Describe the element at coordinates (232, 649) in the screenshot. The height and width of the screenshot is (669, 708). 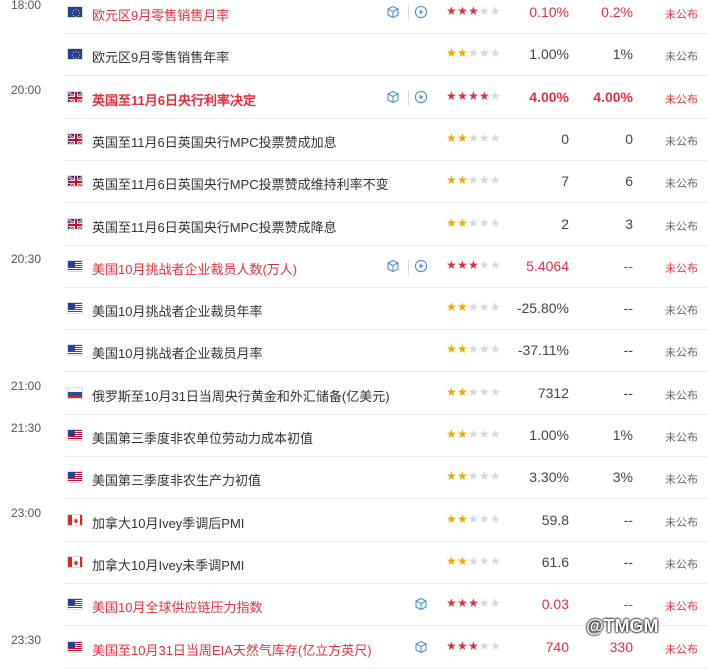
I see `event-name: 美国至10月31日当周EIA天然气库存(亿立方英尺)` at that location.